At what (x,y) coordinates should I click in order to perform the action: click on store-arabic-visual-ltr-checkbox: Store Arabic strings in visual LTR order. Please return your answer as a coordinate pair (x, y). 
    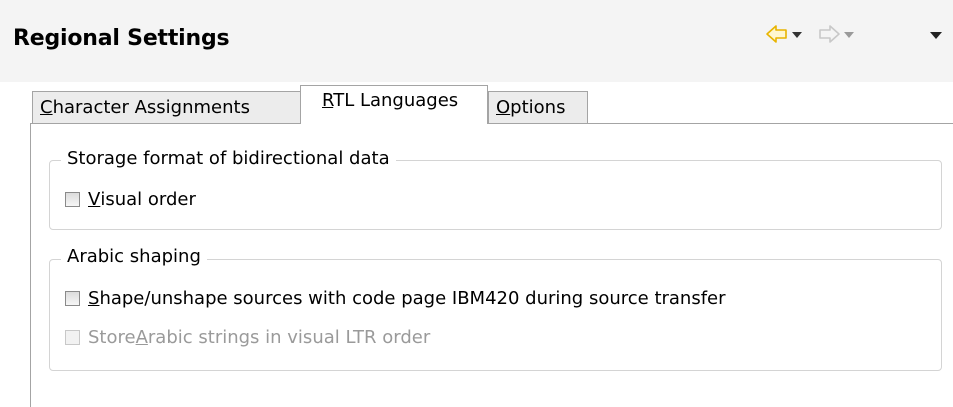
    Looking at the image, I should click on (247, 337).